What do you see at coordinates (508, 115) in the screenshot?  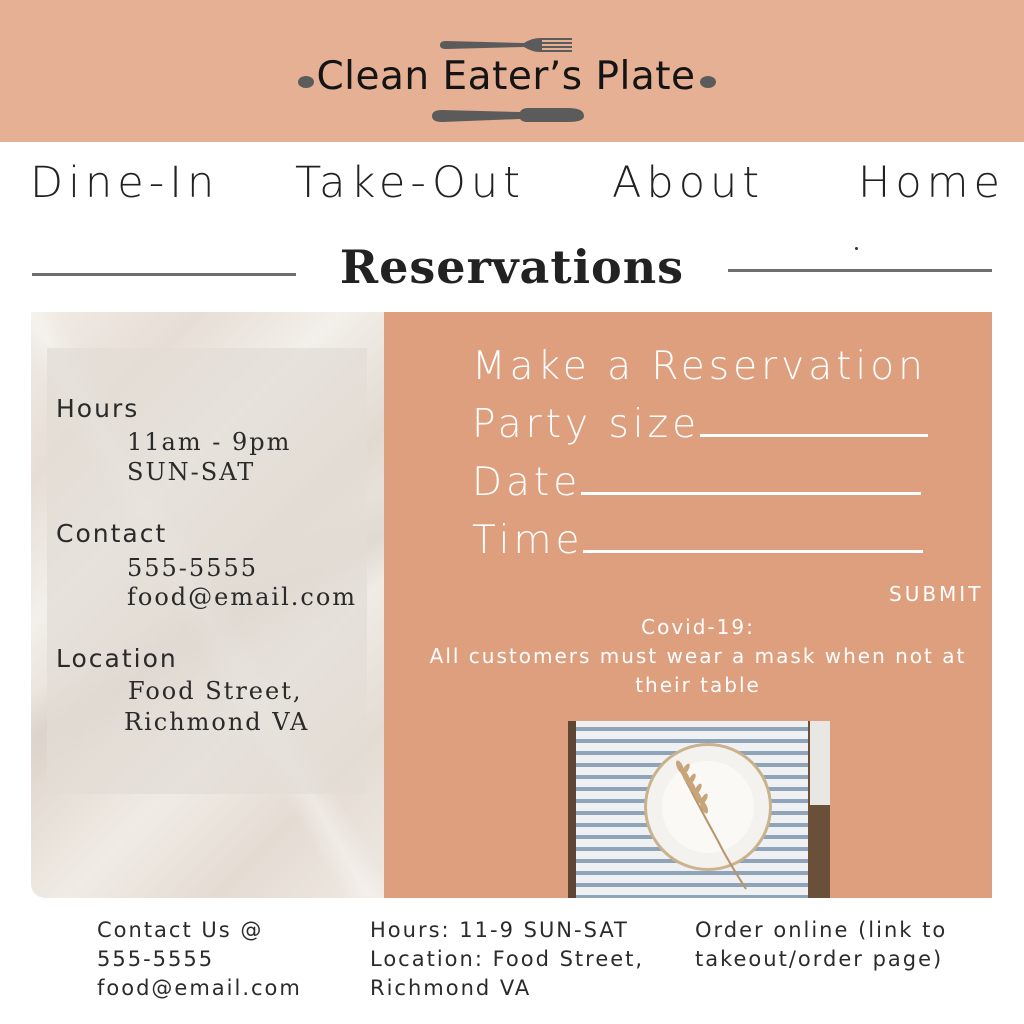 I see `knife-icon` at bounding box center [508, 115].